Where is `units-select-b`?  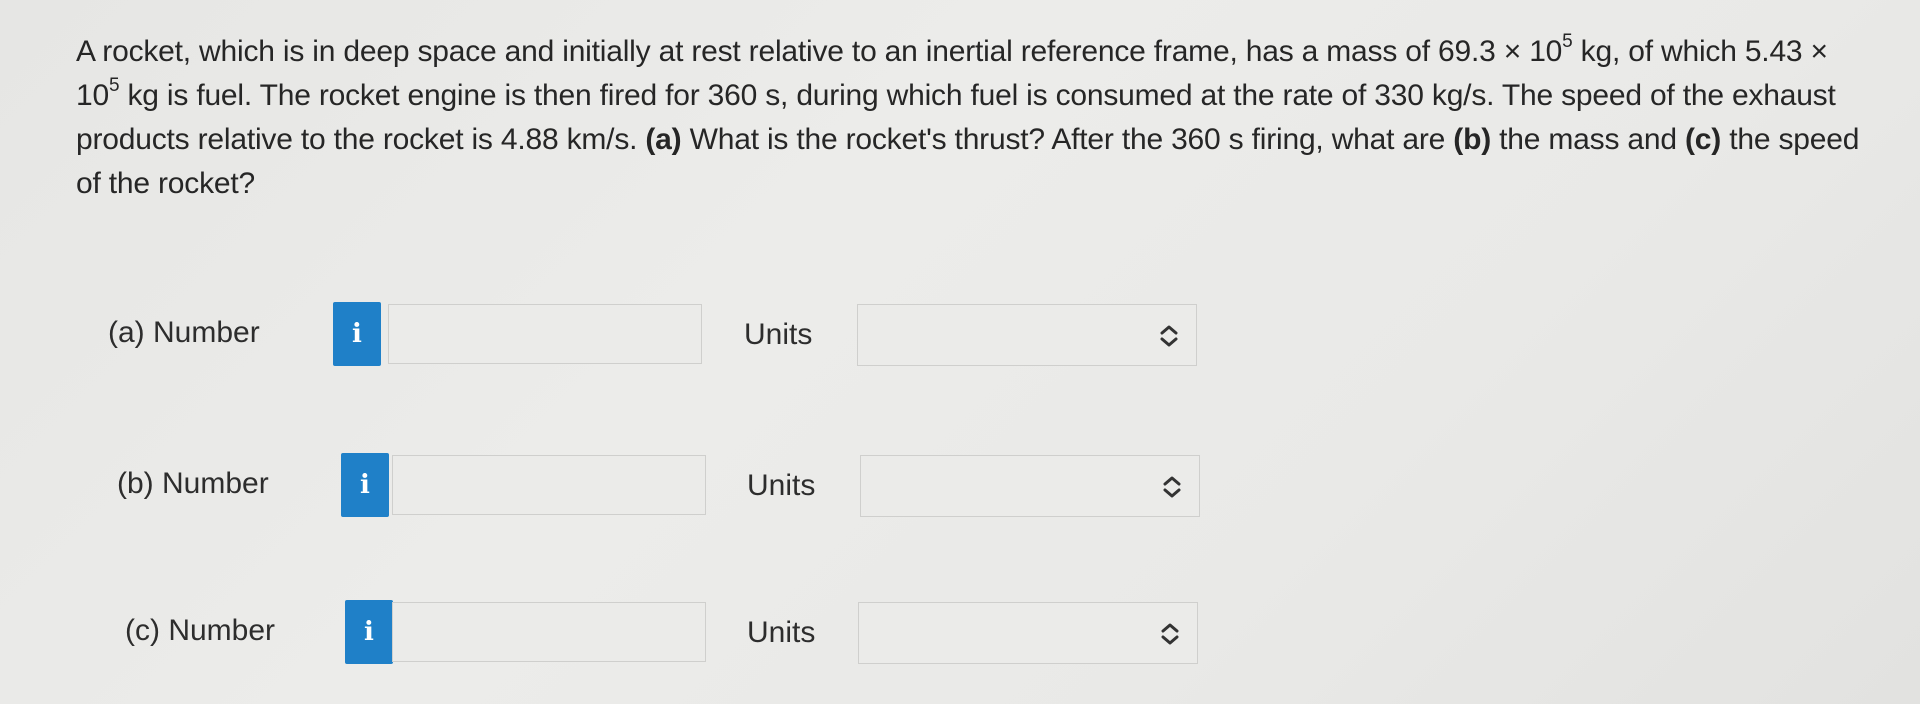 units-select-b is located at coordinates (1030, 486).